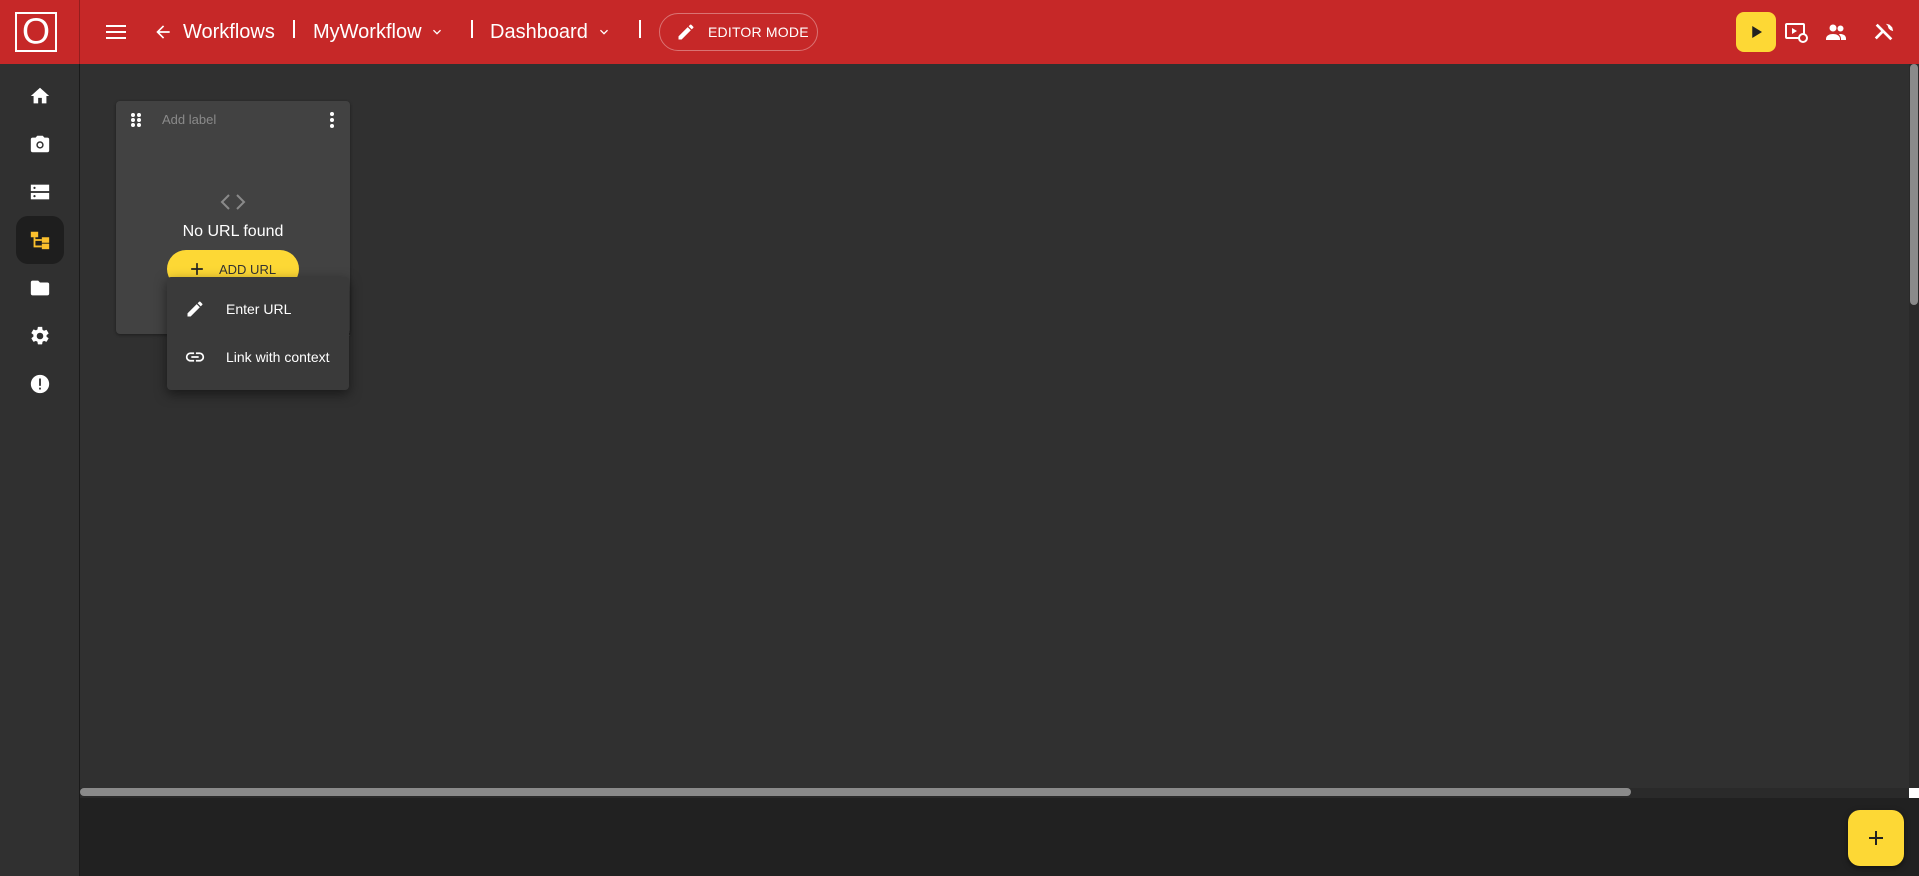  Describe the element at coordinates (248, 269) in the screenshot. I see `add-url-label: ADD URL` at that location.